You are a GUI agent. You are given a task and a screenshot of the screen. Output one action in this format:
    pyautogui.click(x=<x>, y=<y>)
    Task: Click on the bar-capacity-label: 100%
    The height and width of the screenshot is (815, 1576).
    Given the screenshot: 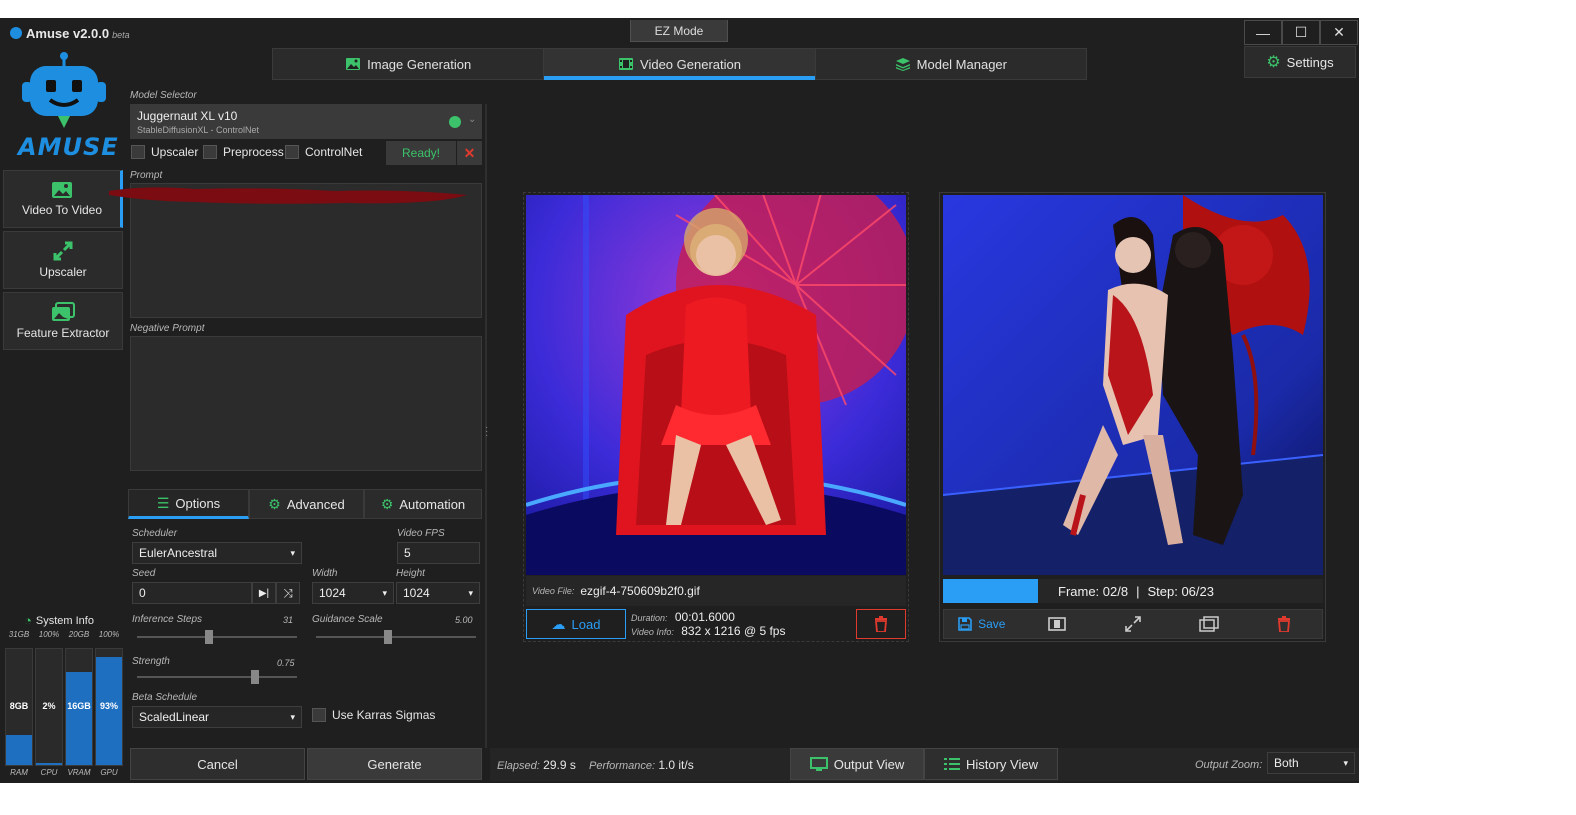 What is the action you would take?
    pyautogui.click(x=109, y=634)
    